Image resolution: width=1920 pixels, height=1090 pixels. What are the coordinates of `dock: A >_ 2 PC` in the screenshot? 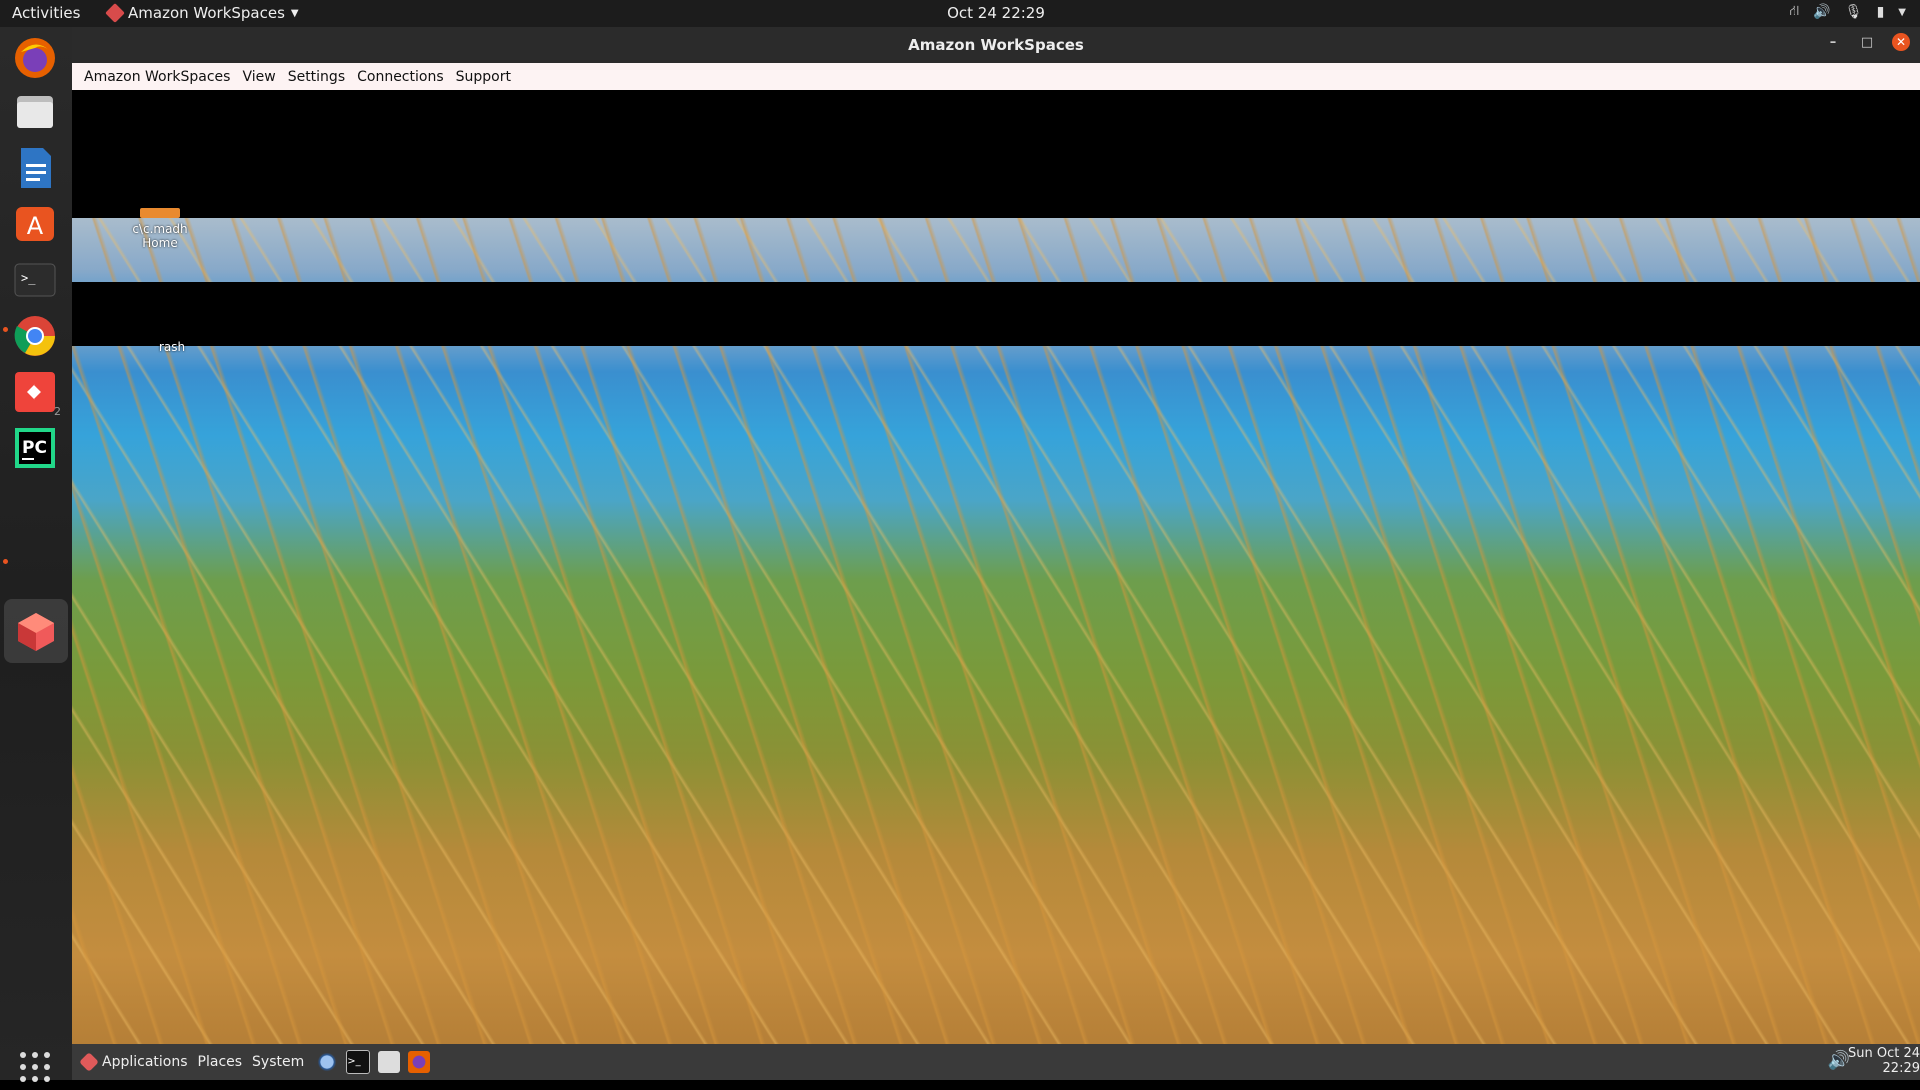 It's located at (36, 554).